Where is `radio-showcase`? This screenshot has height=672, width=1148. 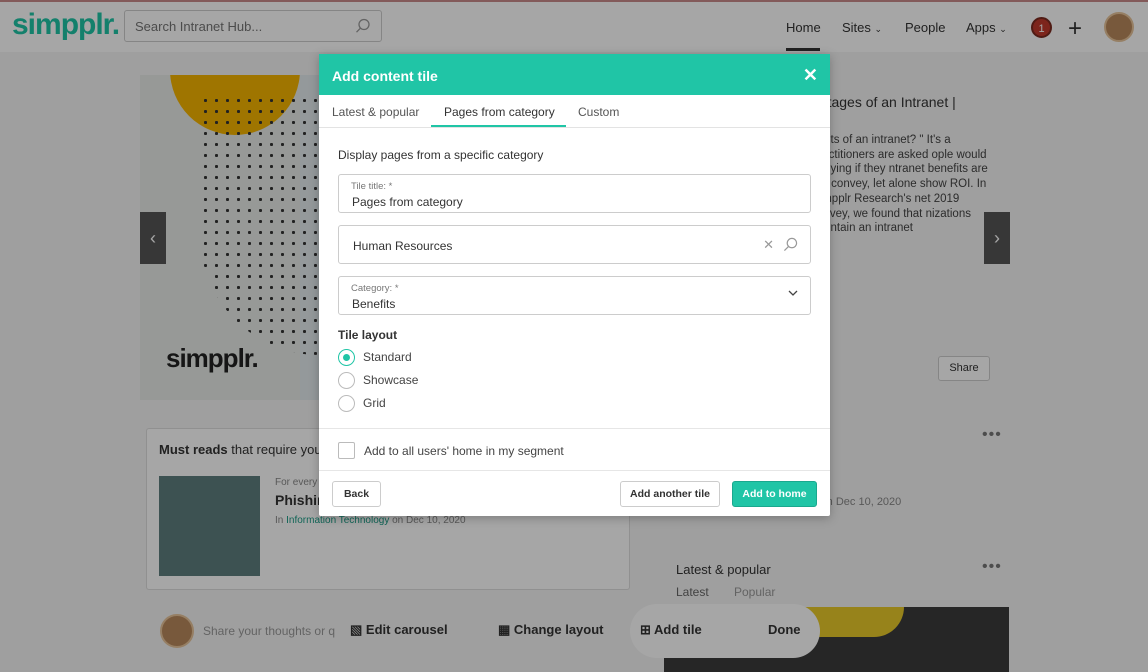 radio-showcase is located at coordinates (346, 380).